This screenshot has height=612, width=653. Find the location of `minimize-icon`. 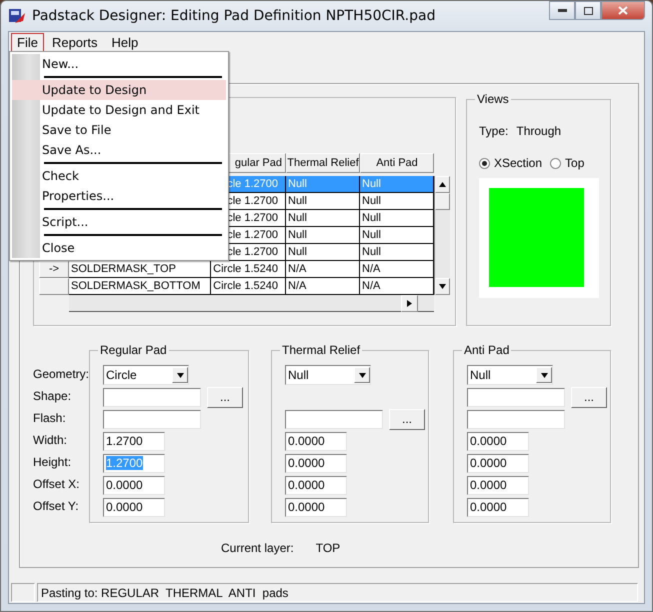

minimize-icon is located at coordinates (562, 10).